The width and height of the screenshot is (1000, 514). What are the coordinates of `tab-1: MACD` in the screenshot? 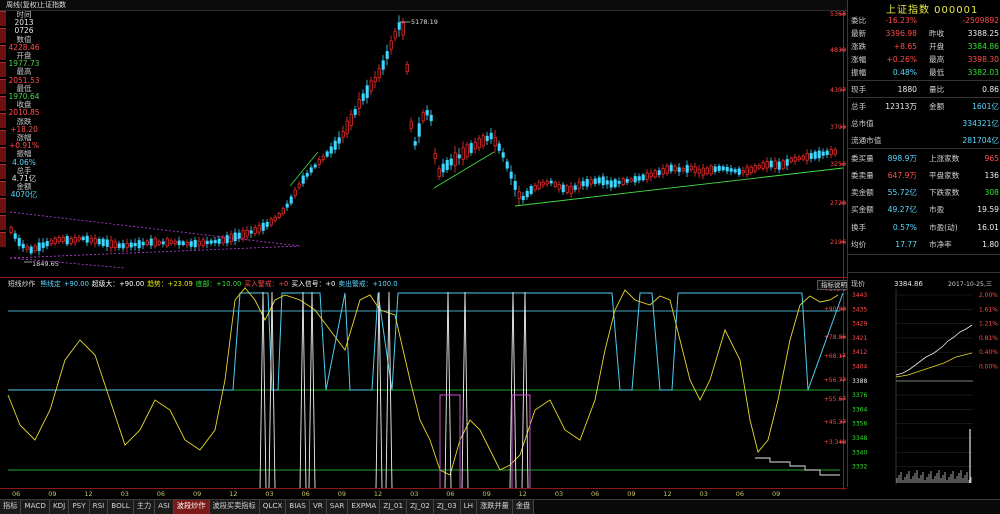 It's located at (35, 507).